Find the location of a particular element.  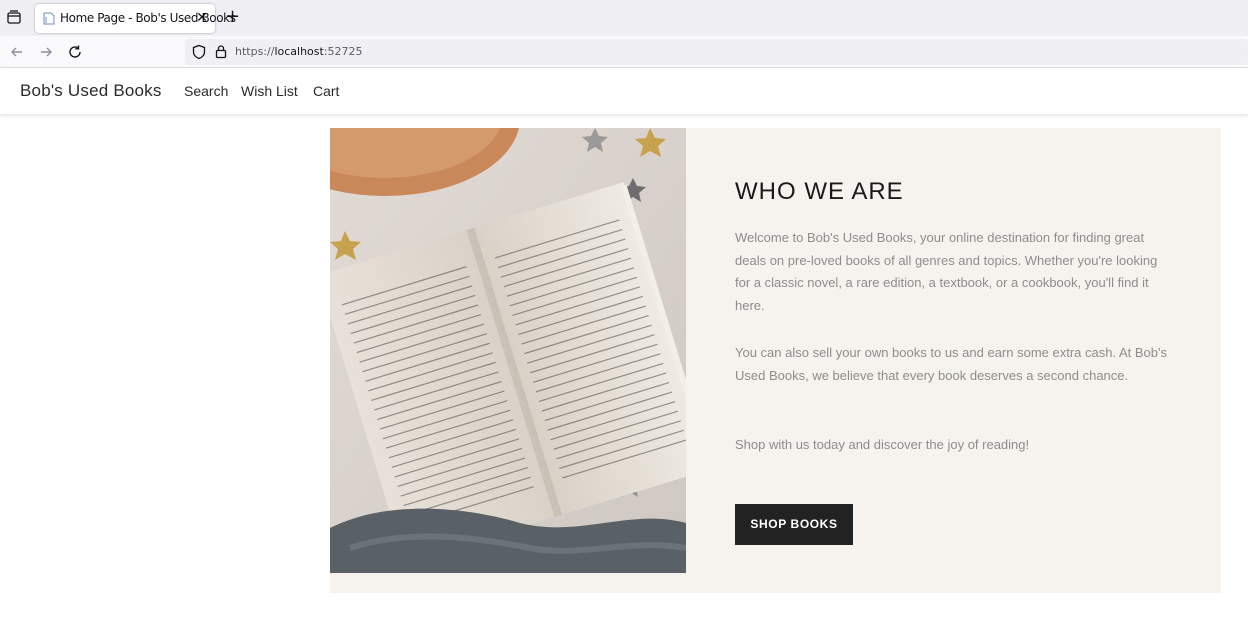

nav-link-cart: Cart is located at coordinates (326, 91).